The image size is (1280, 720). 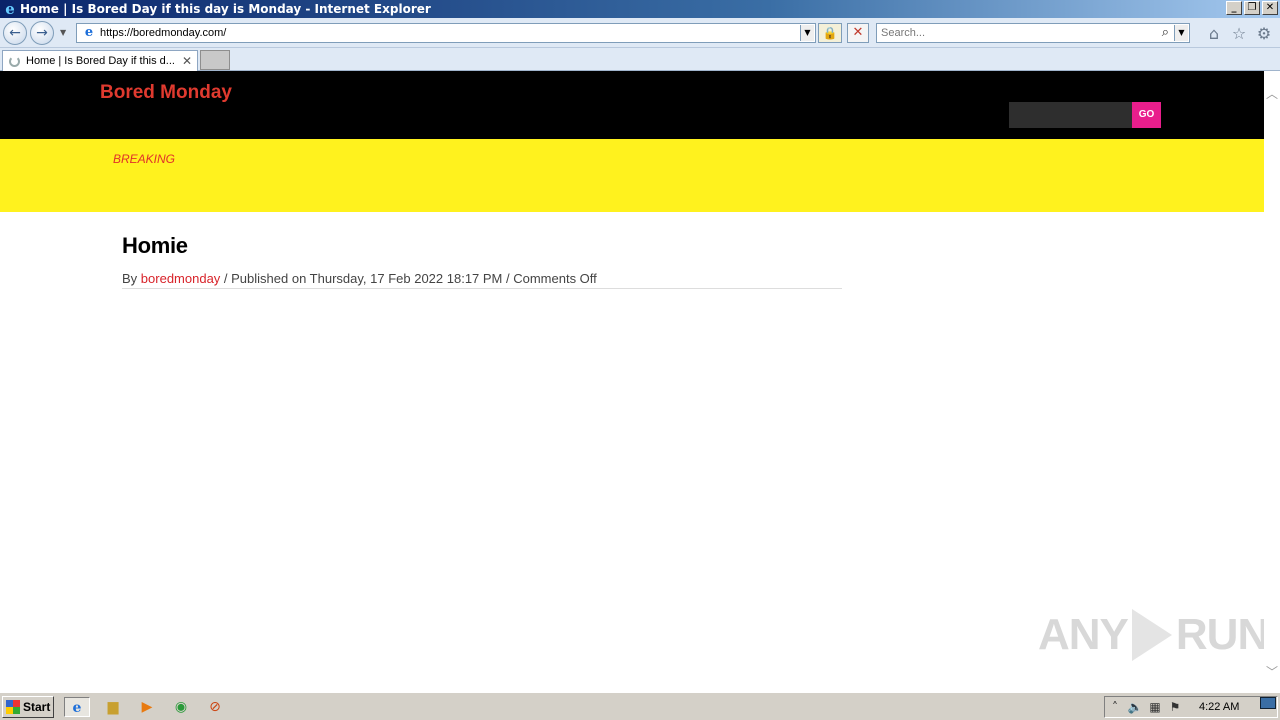 I want to click on star-icon: ☆, so click(x=1239, y=33).